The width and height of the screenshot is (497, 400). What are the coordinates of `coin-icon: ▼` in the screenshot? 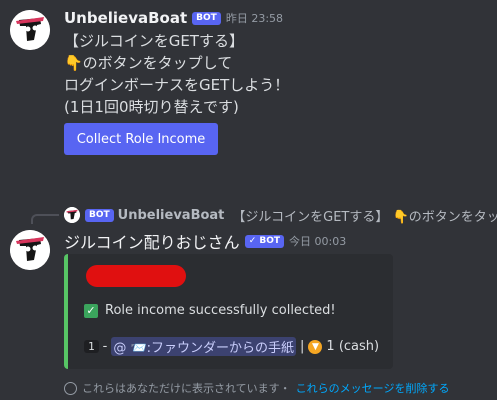 It's located at (315, 346).